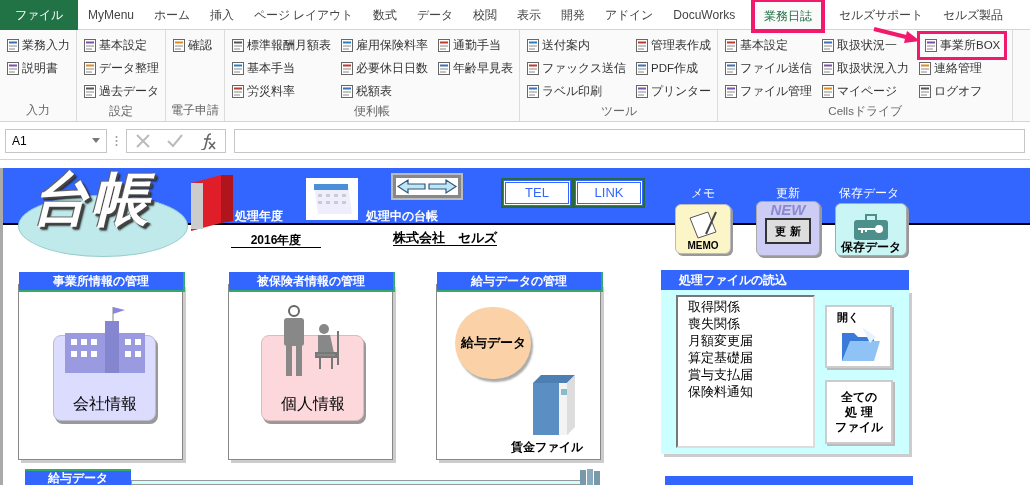  I want to click on notepad-icon, so click(703, 225).